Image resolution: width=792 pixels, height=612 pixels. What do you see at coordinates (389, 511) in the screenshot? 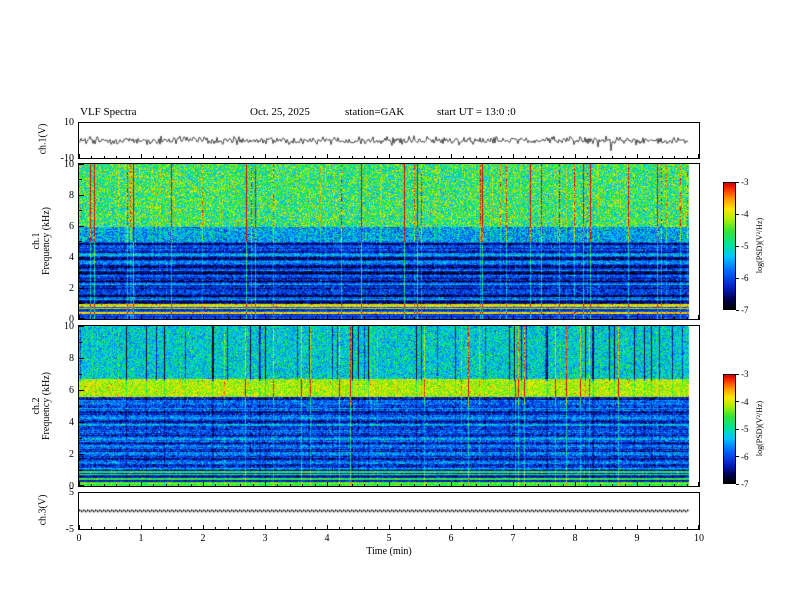
I see `ch3-panel` at bounding box center [389, 511].